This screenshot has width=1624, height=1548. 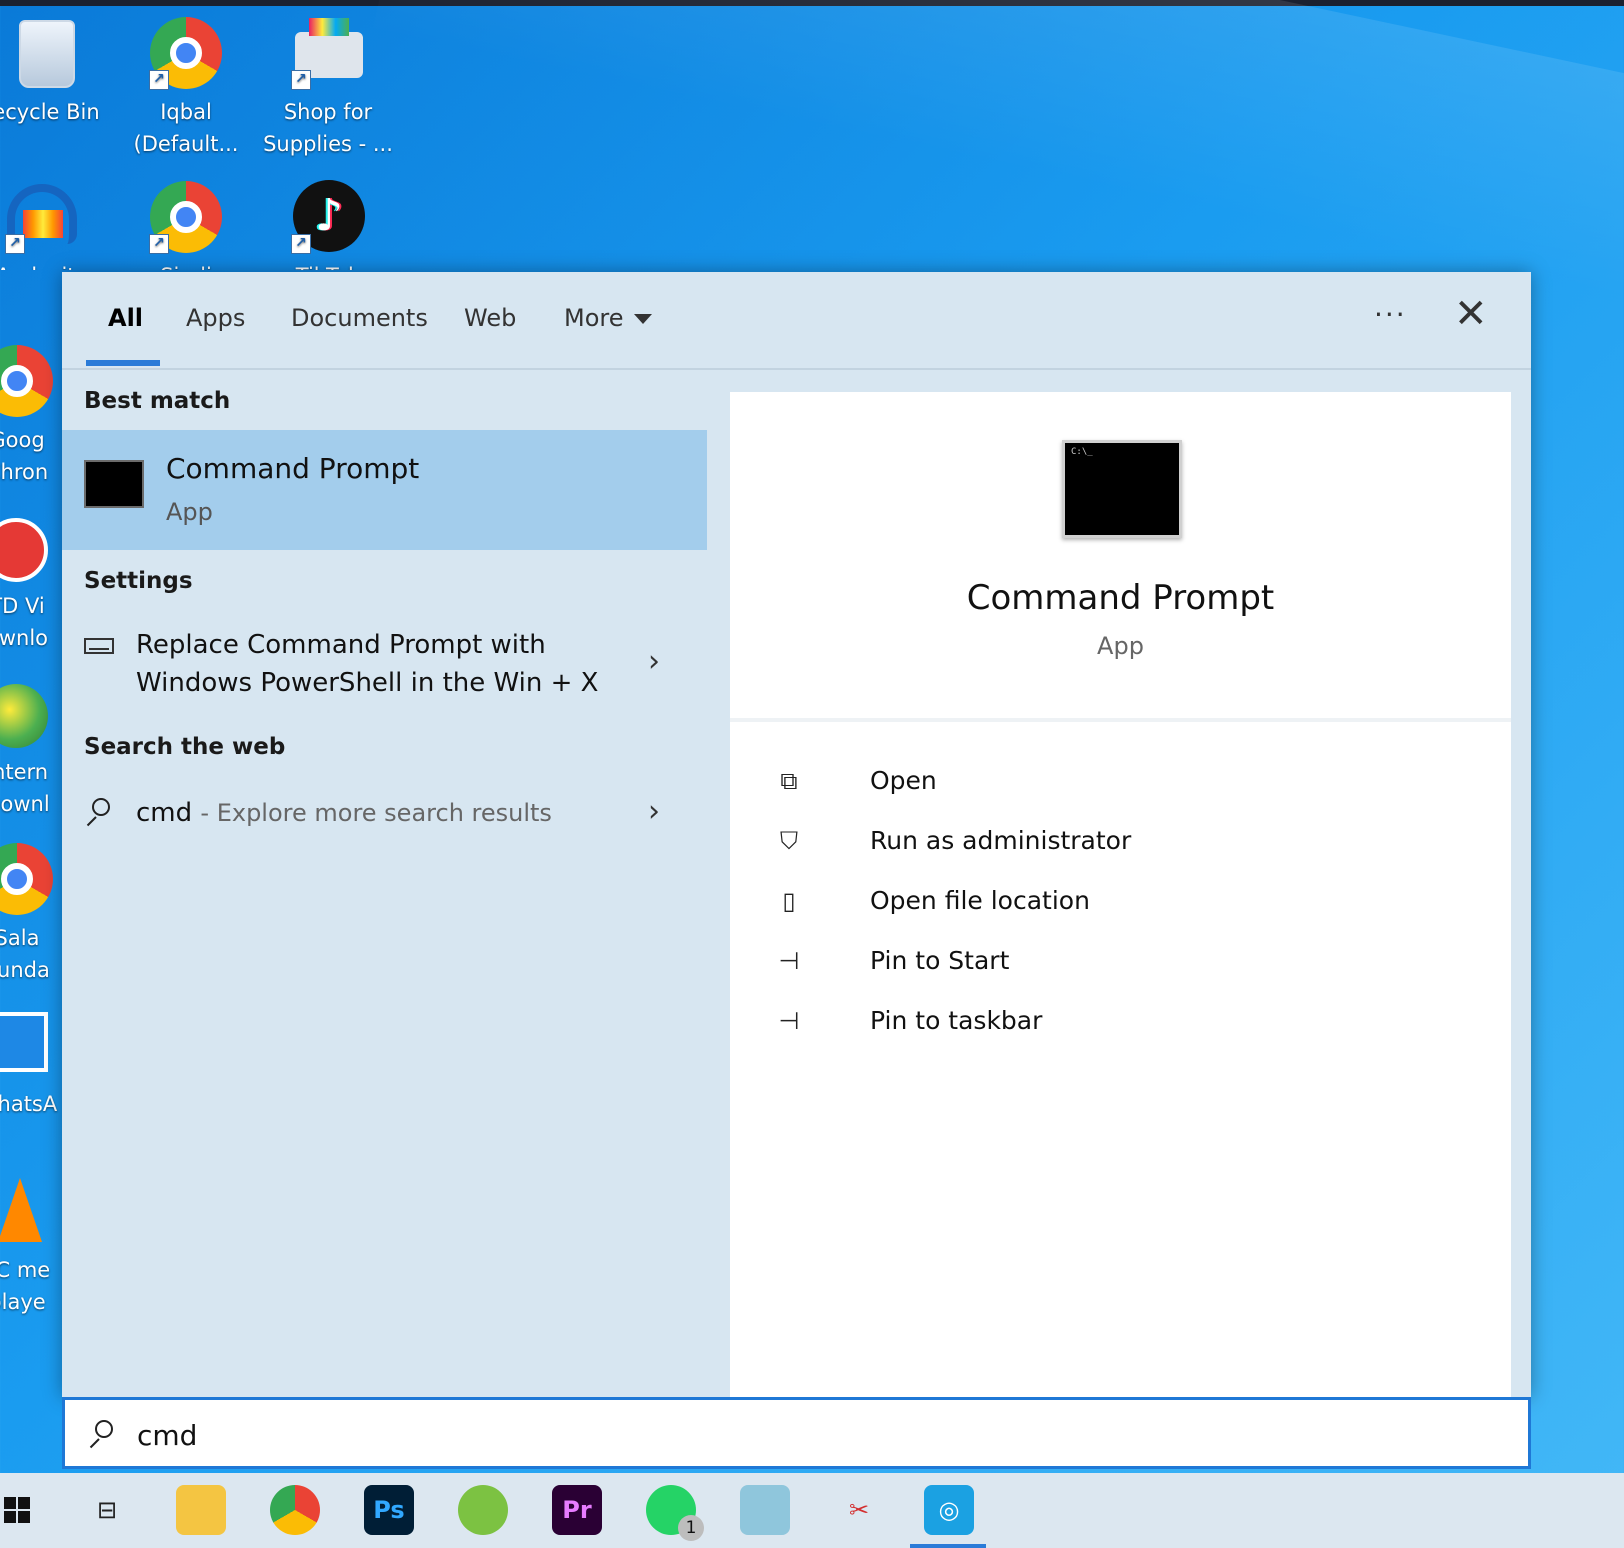 I want to click on desktop-icon-sindi-chrome: ↗ Sindi, so click(x=186, y=224).